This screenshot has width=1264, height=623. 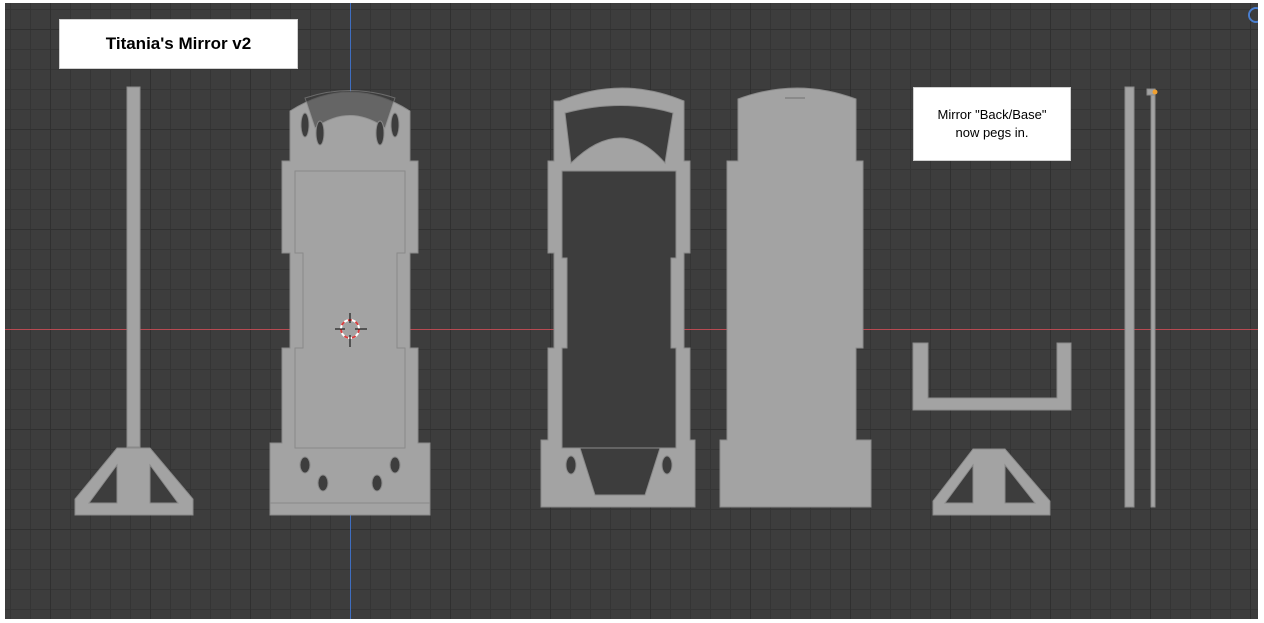 What do you see at coordinates (992, 124) in the screenshot?
I see `note-label: Mirror "Back/Base" now pegs in.` at bounding box center [992, 124].